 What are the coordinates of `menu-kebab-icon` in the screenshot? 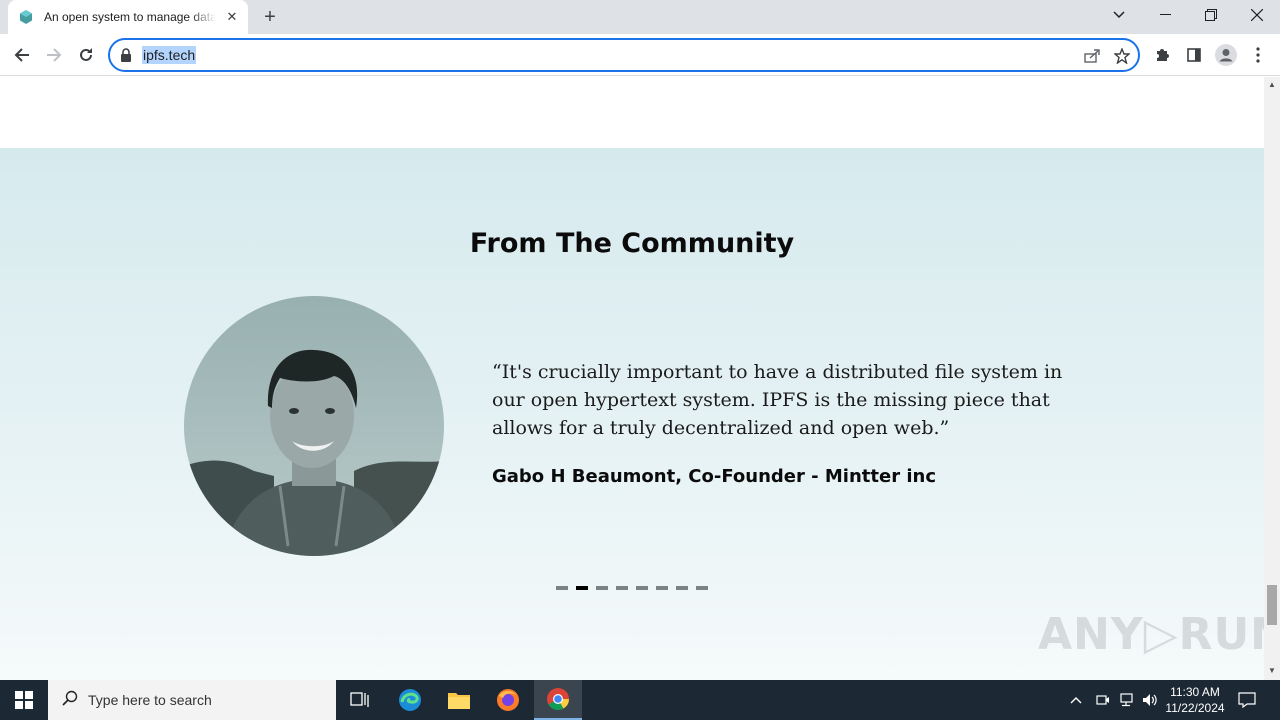 It's located at (1258, 55).